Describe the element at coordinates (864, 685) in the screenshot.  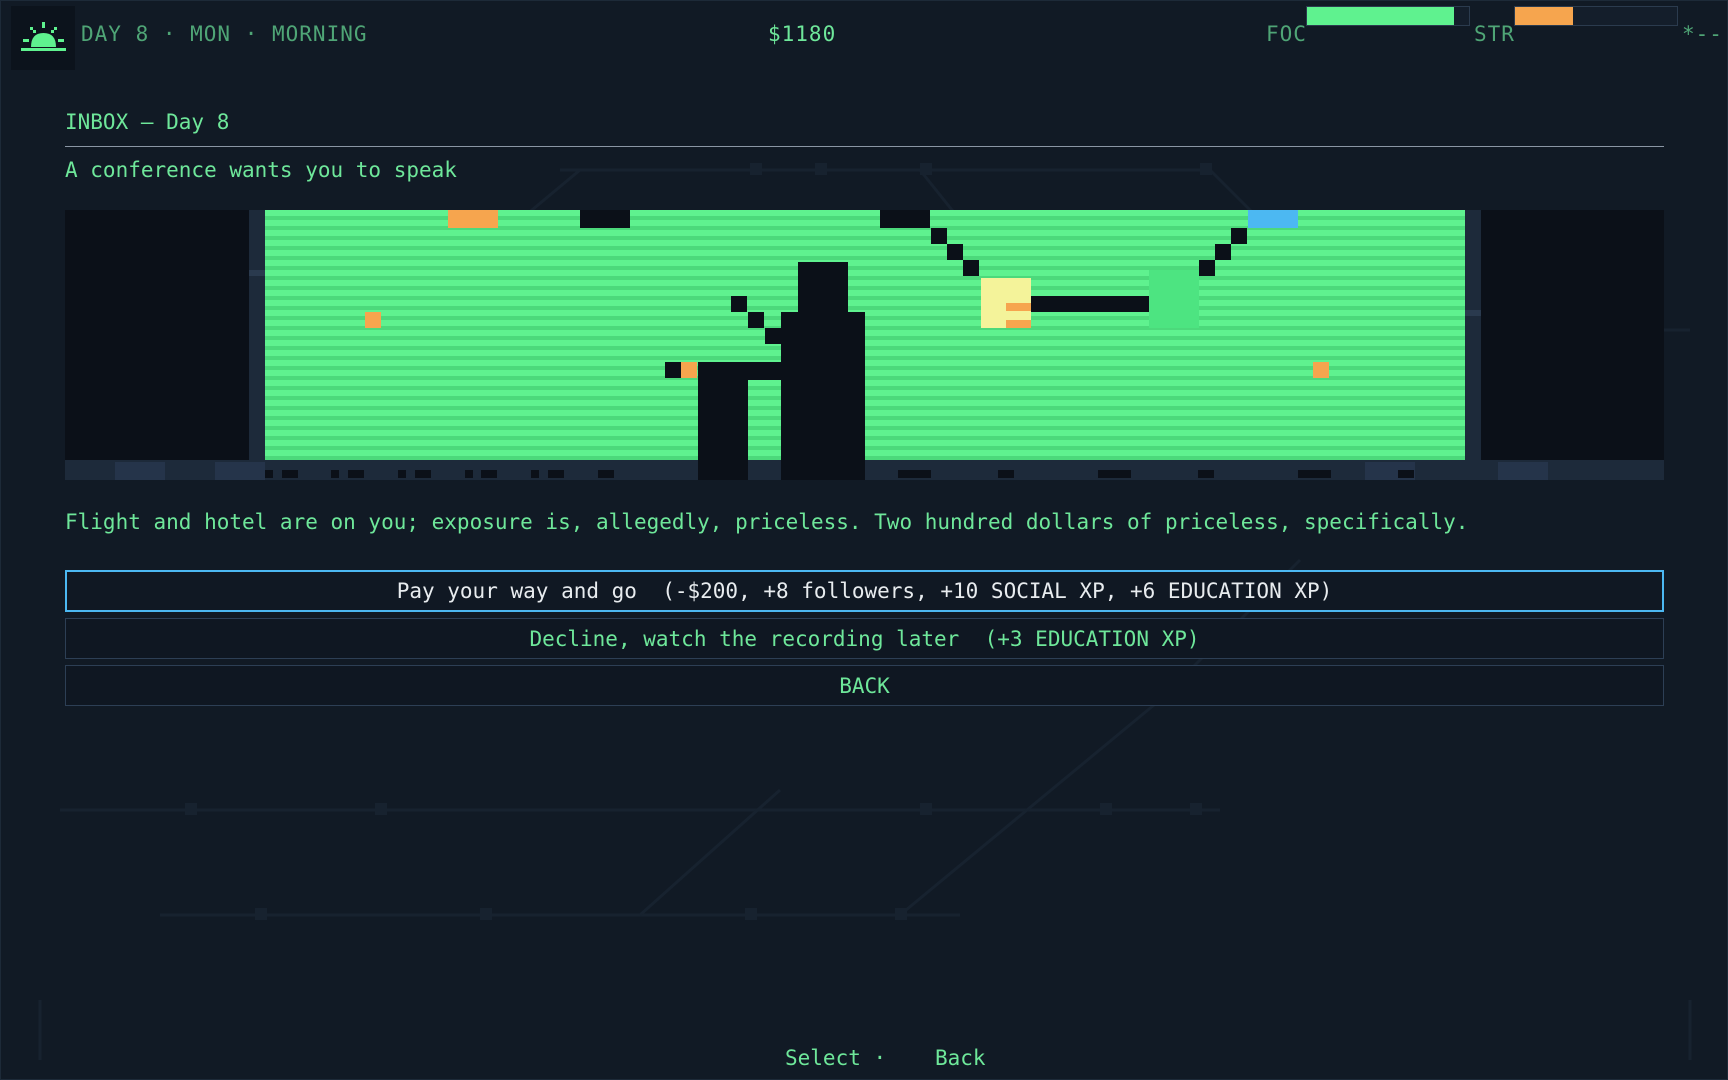
I see `back-button: BACK` at that location.